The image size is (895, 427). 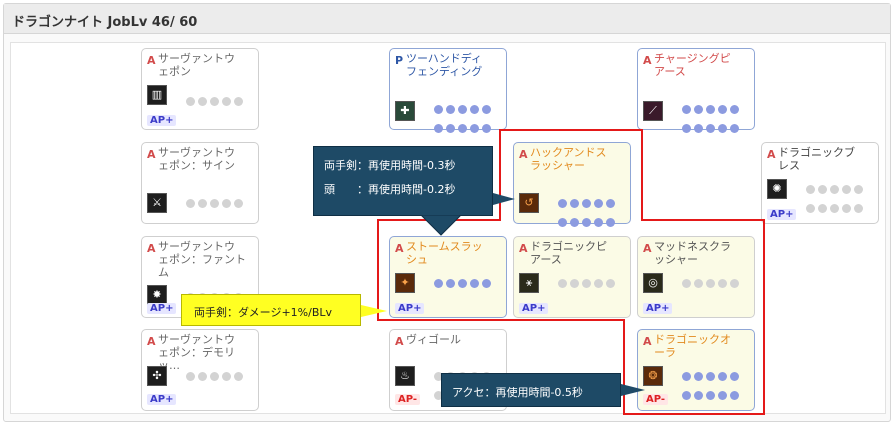 I want to click on tooltip-damage: 両手剣：ダメージ+1%/BLv, so click(x=271, y=310).